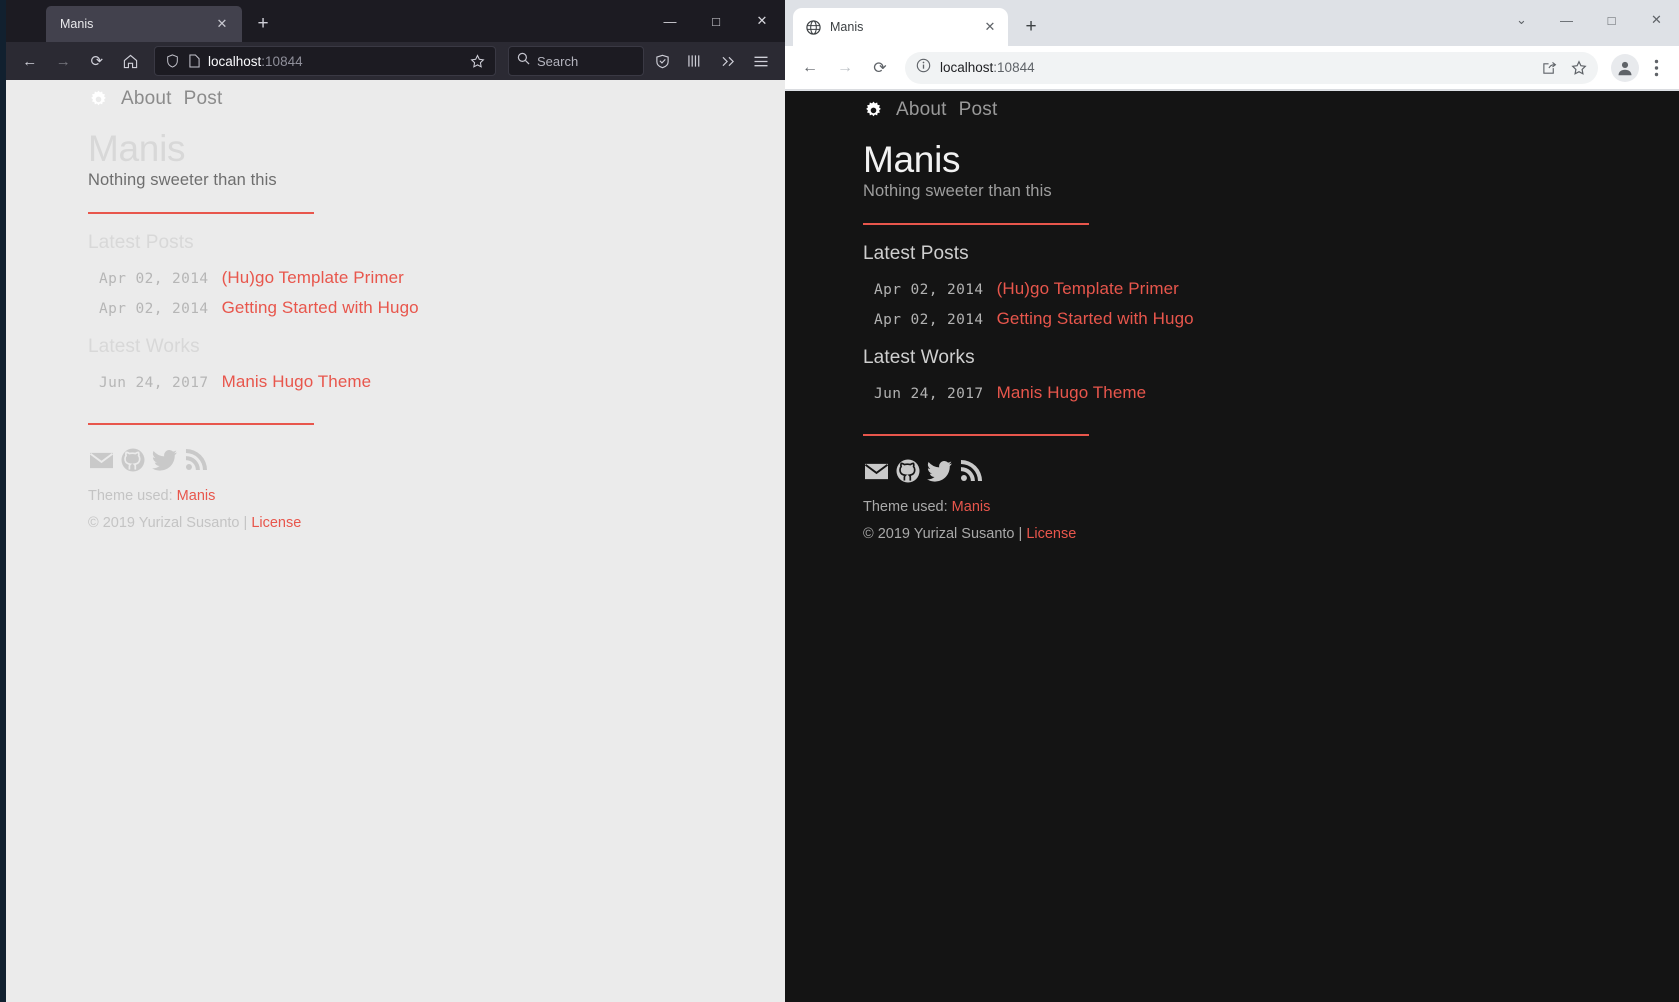  Describe the element at coordinates (1521, 20) in the screenshot. I see `tab-search-chevron-icon: ⌄` at that location.